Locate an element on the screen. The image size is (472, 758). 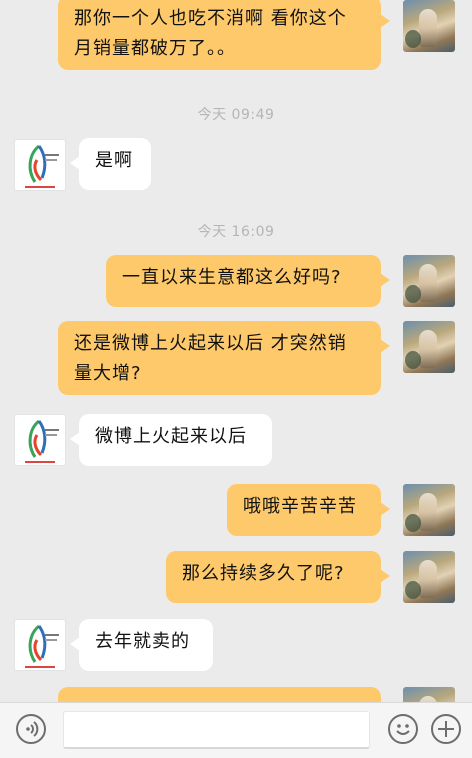
voice-icon is located at coordinates (32, 729).